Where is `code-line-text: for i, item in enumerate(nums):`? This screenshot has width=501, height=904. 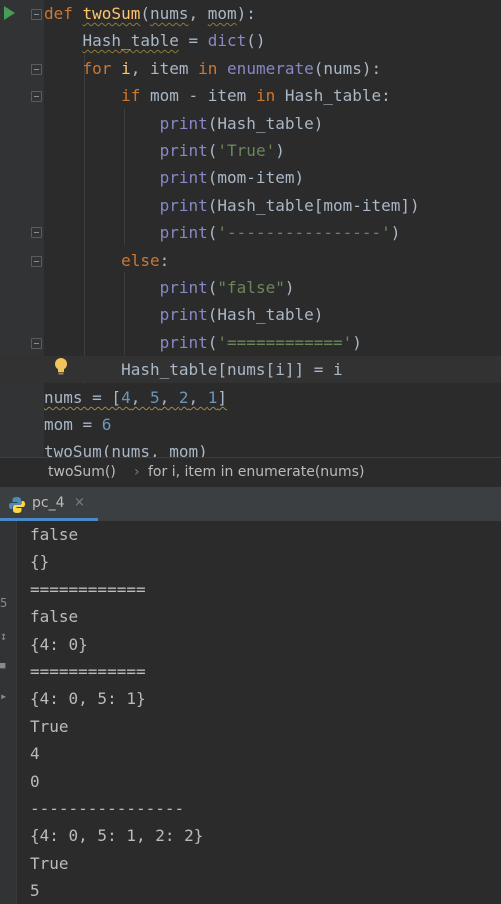
code-line-text: for i, item in enumerate(nums): is located at coordinates (213, 68).